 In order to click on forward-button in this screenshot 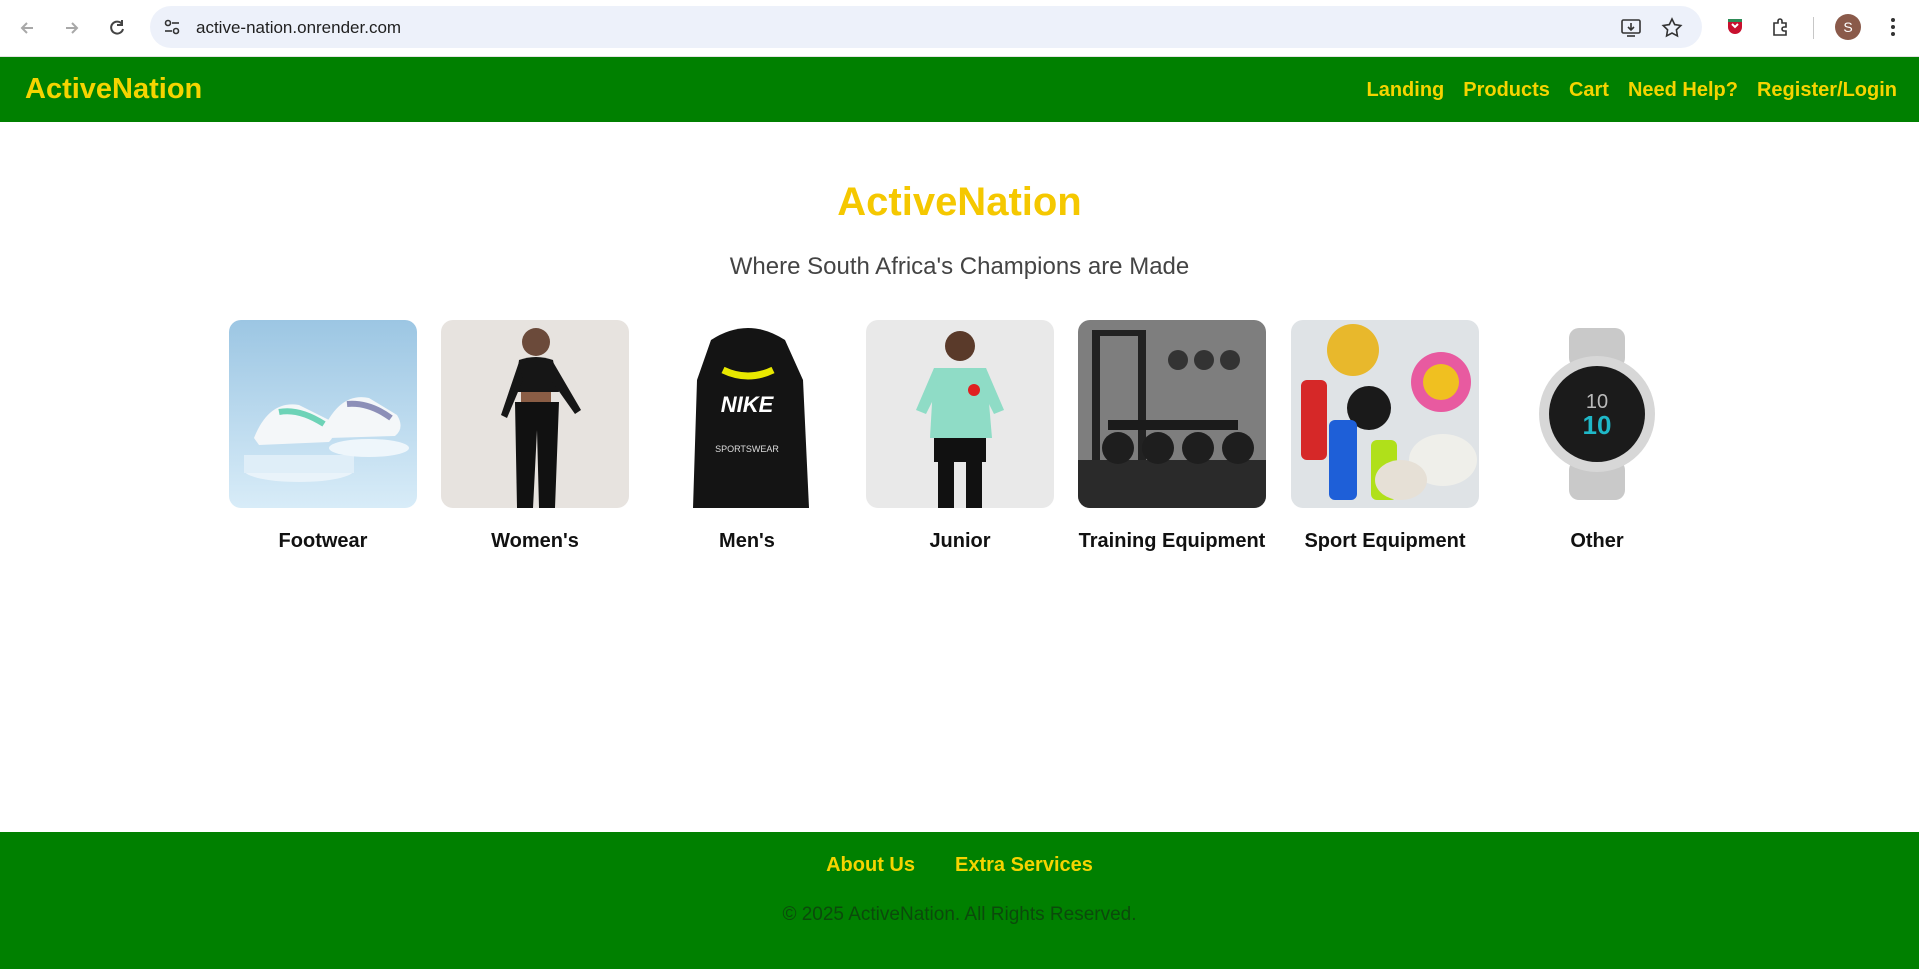, I will do `click(72, 28)`.